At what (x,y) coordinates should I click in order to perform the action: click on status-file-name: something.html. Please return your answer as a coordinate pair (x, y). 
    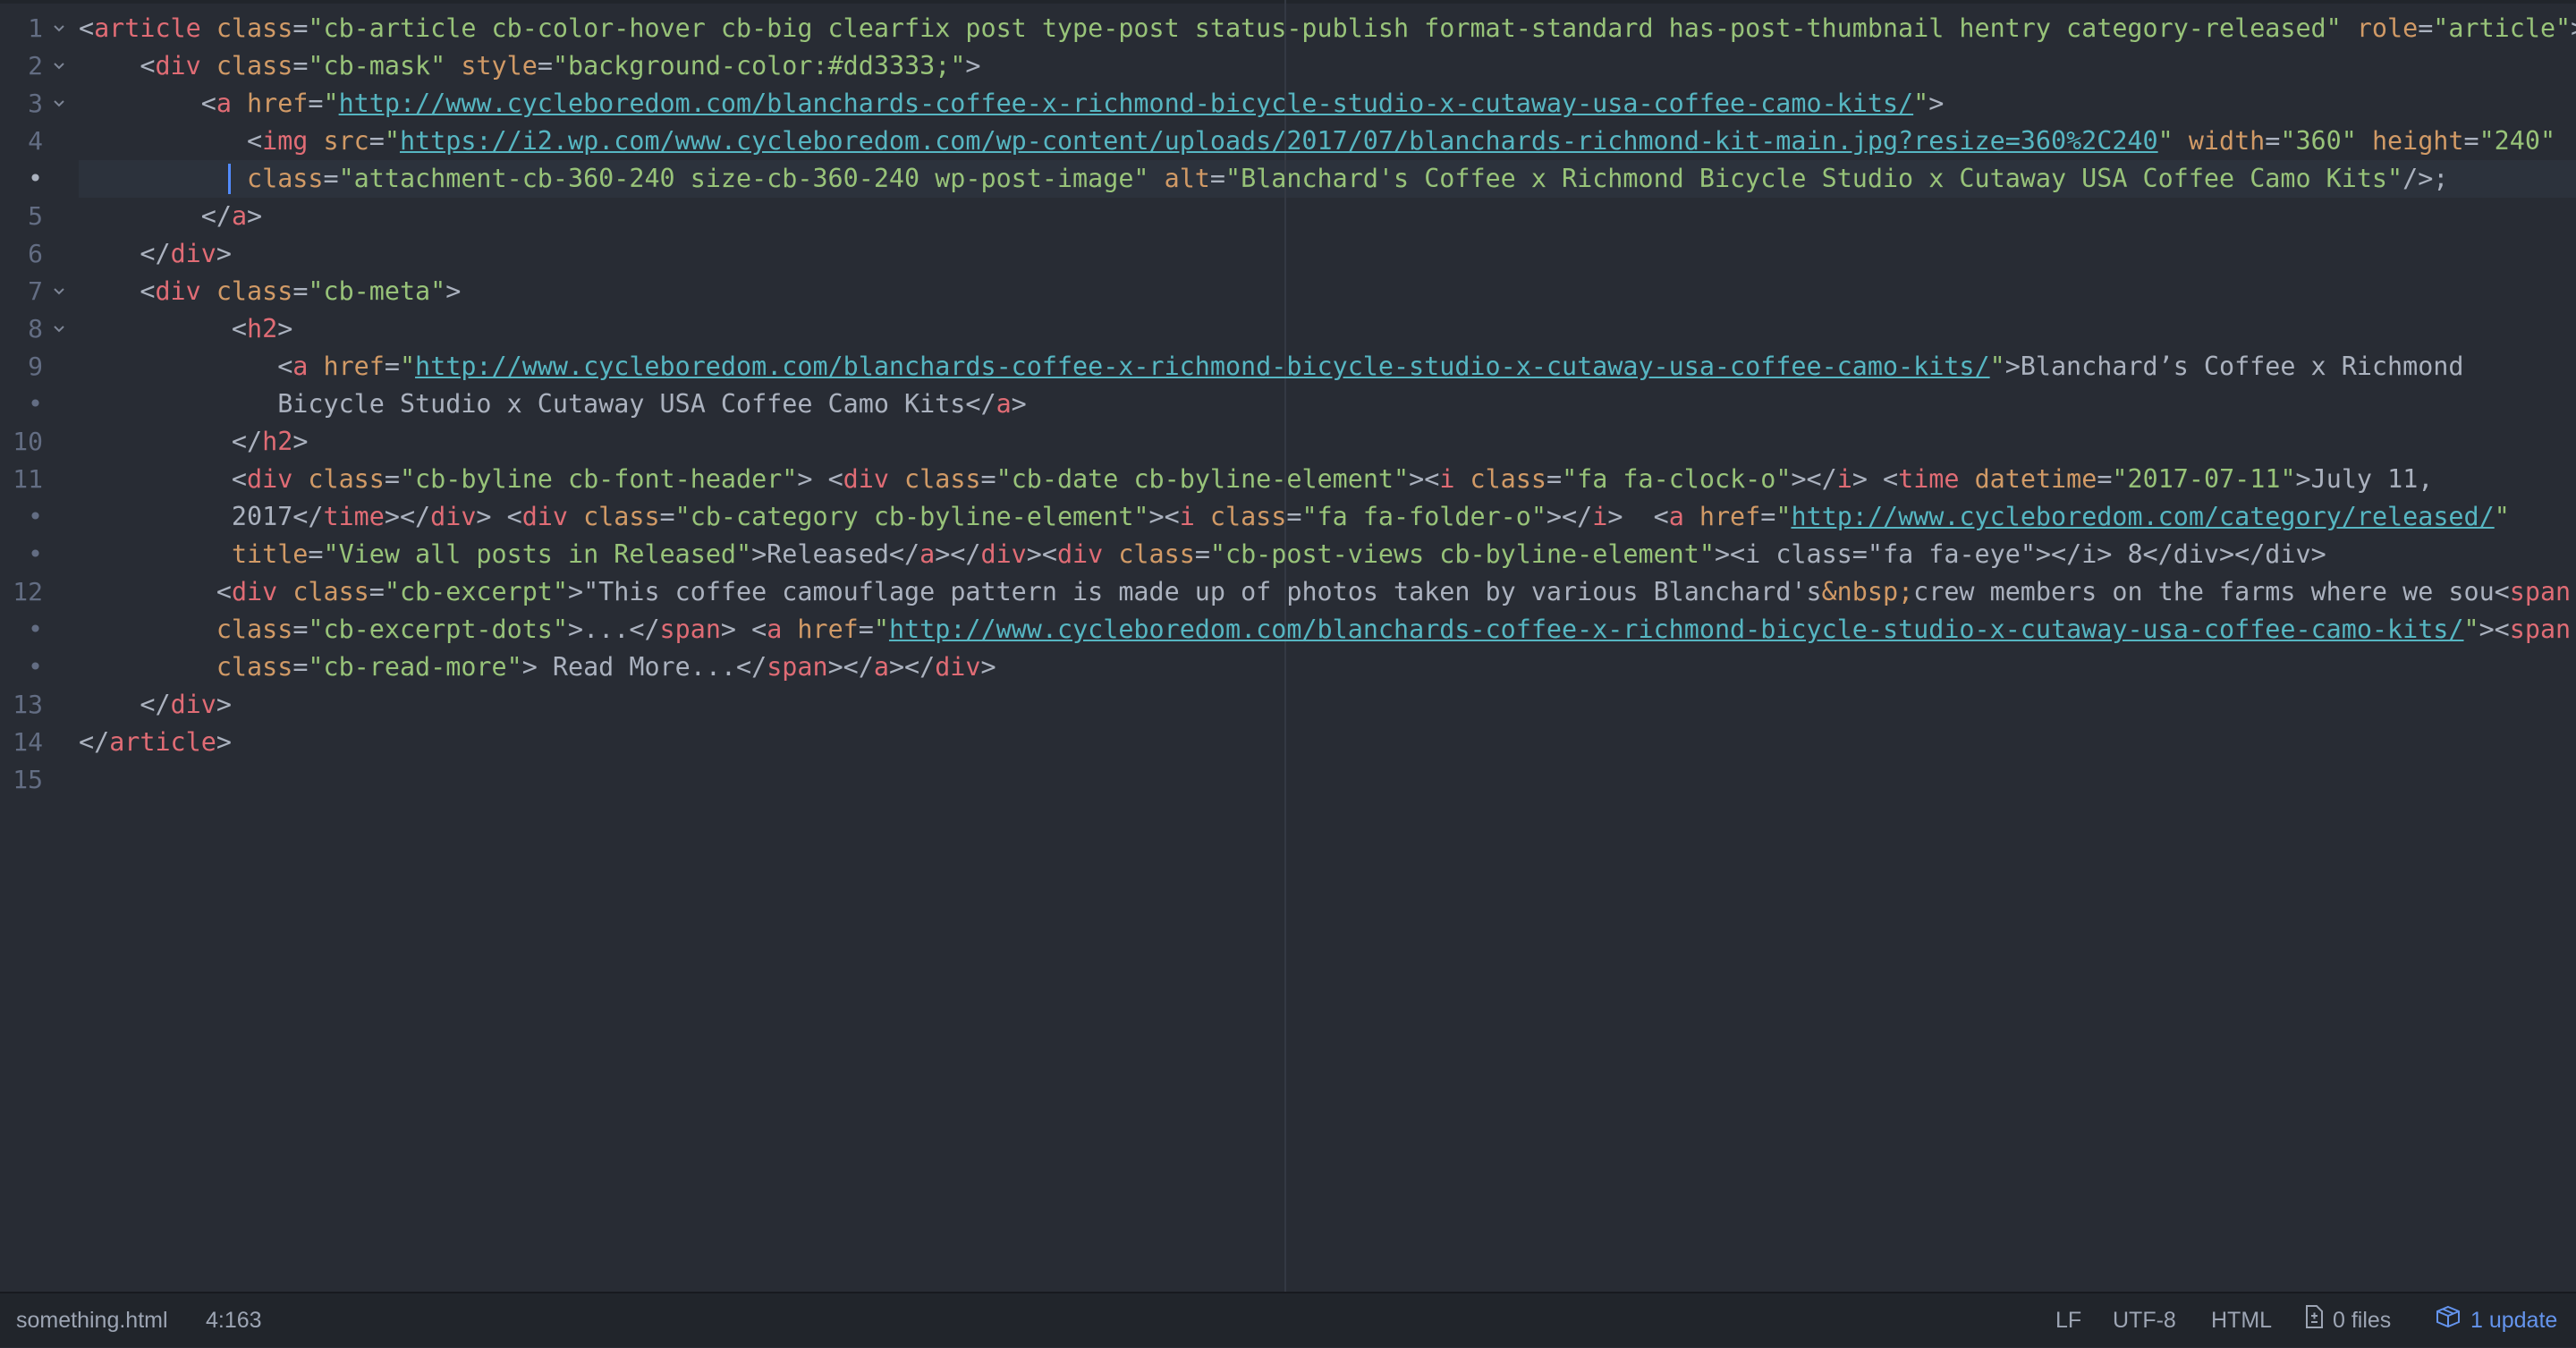
    Looking at the image, I should click on (92, 1320).